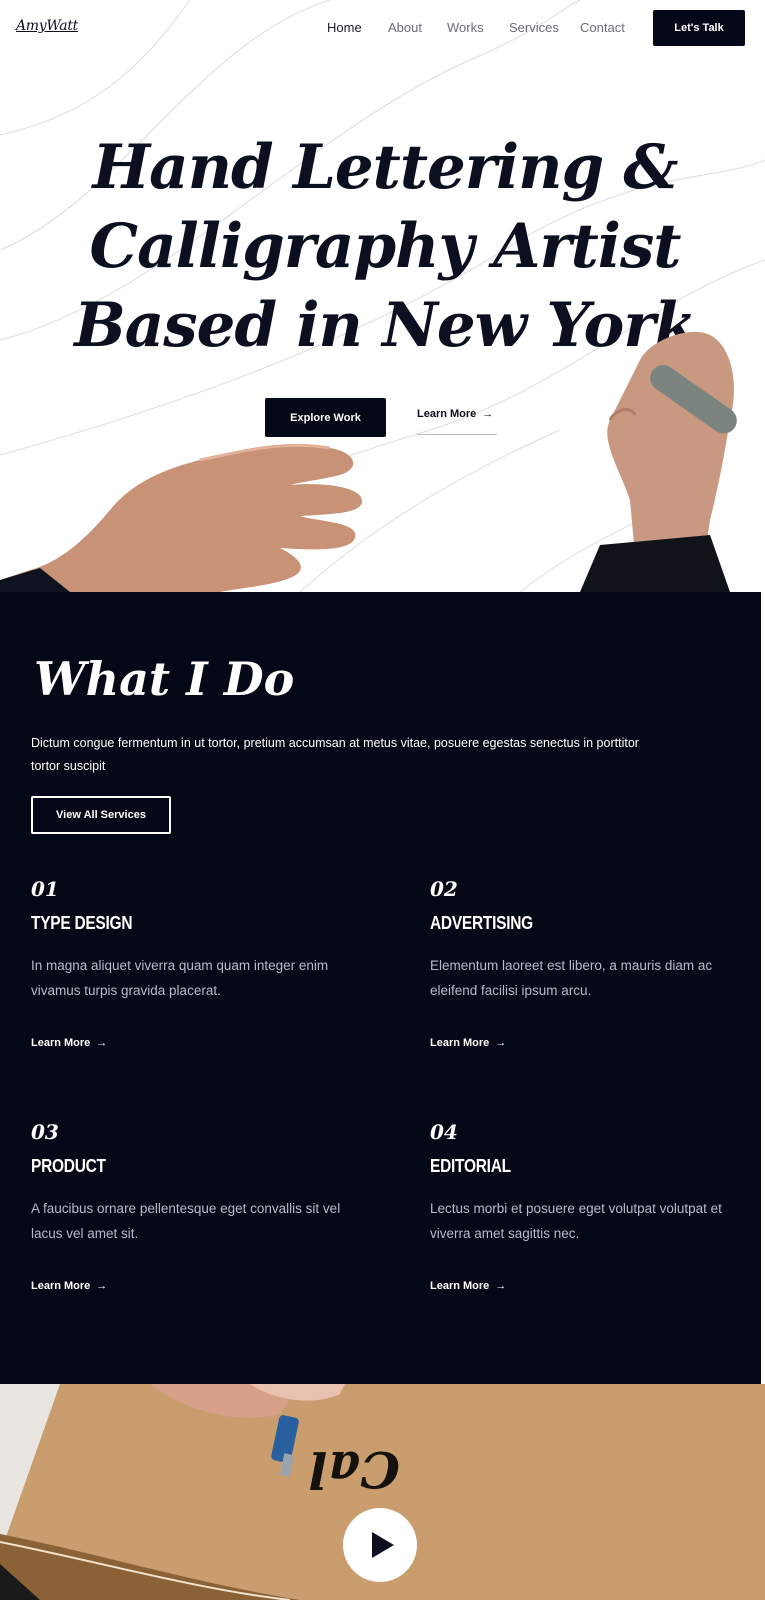  What do you see at coordinates (45, 1132) in the screenshot?
I see `service-number: 03` at bounding box center [45, 1132].